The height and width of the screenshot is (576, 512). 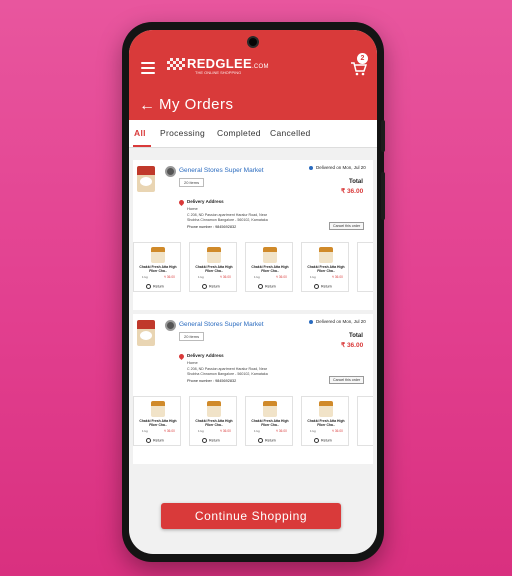 What do you see at coordinates (140, 133) in the screenshot?
I see `tab-all: All` at bounding box center [140, 133].